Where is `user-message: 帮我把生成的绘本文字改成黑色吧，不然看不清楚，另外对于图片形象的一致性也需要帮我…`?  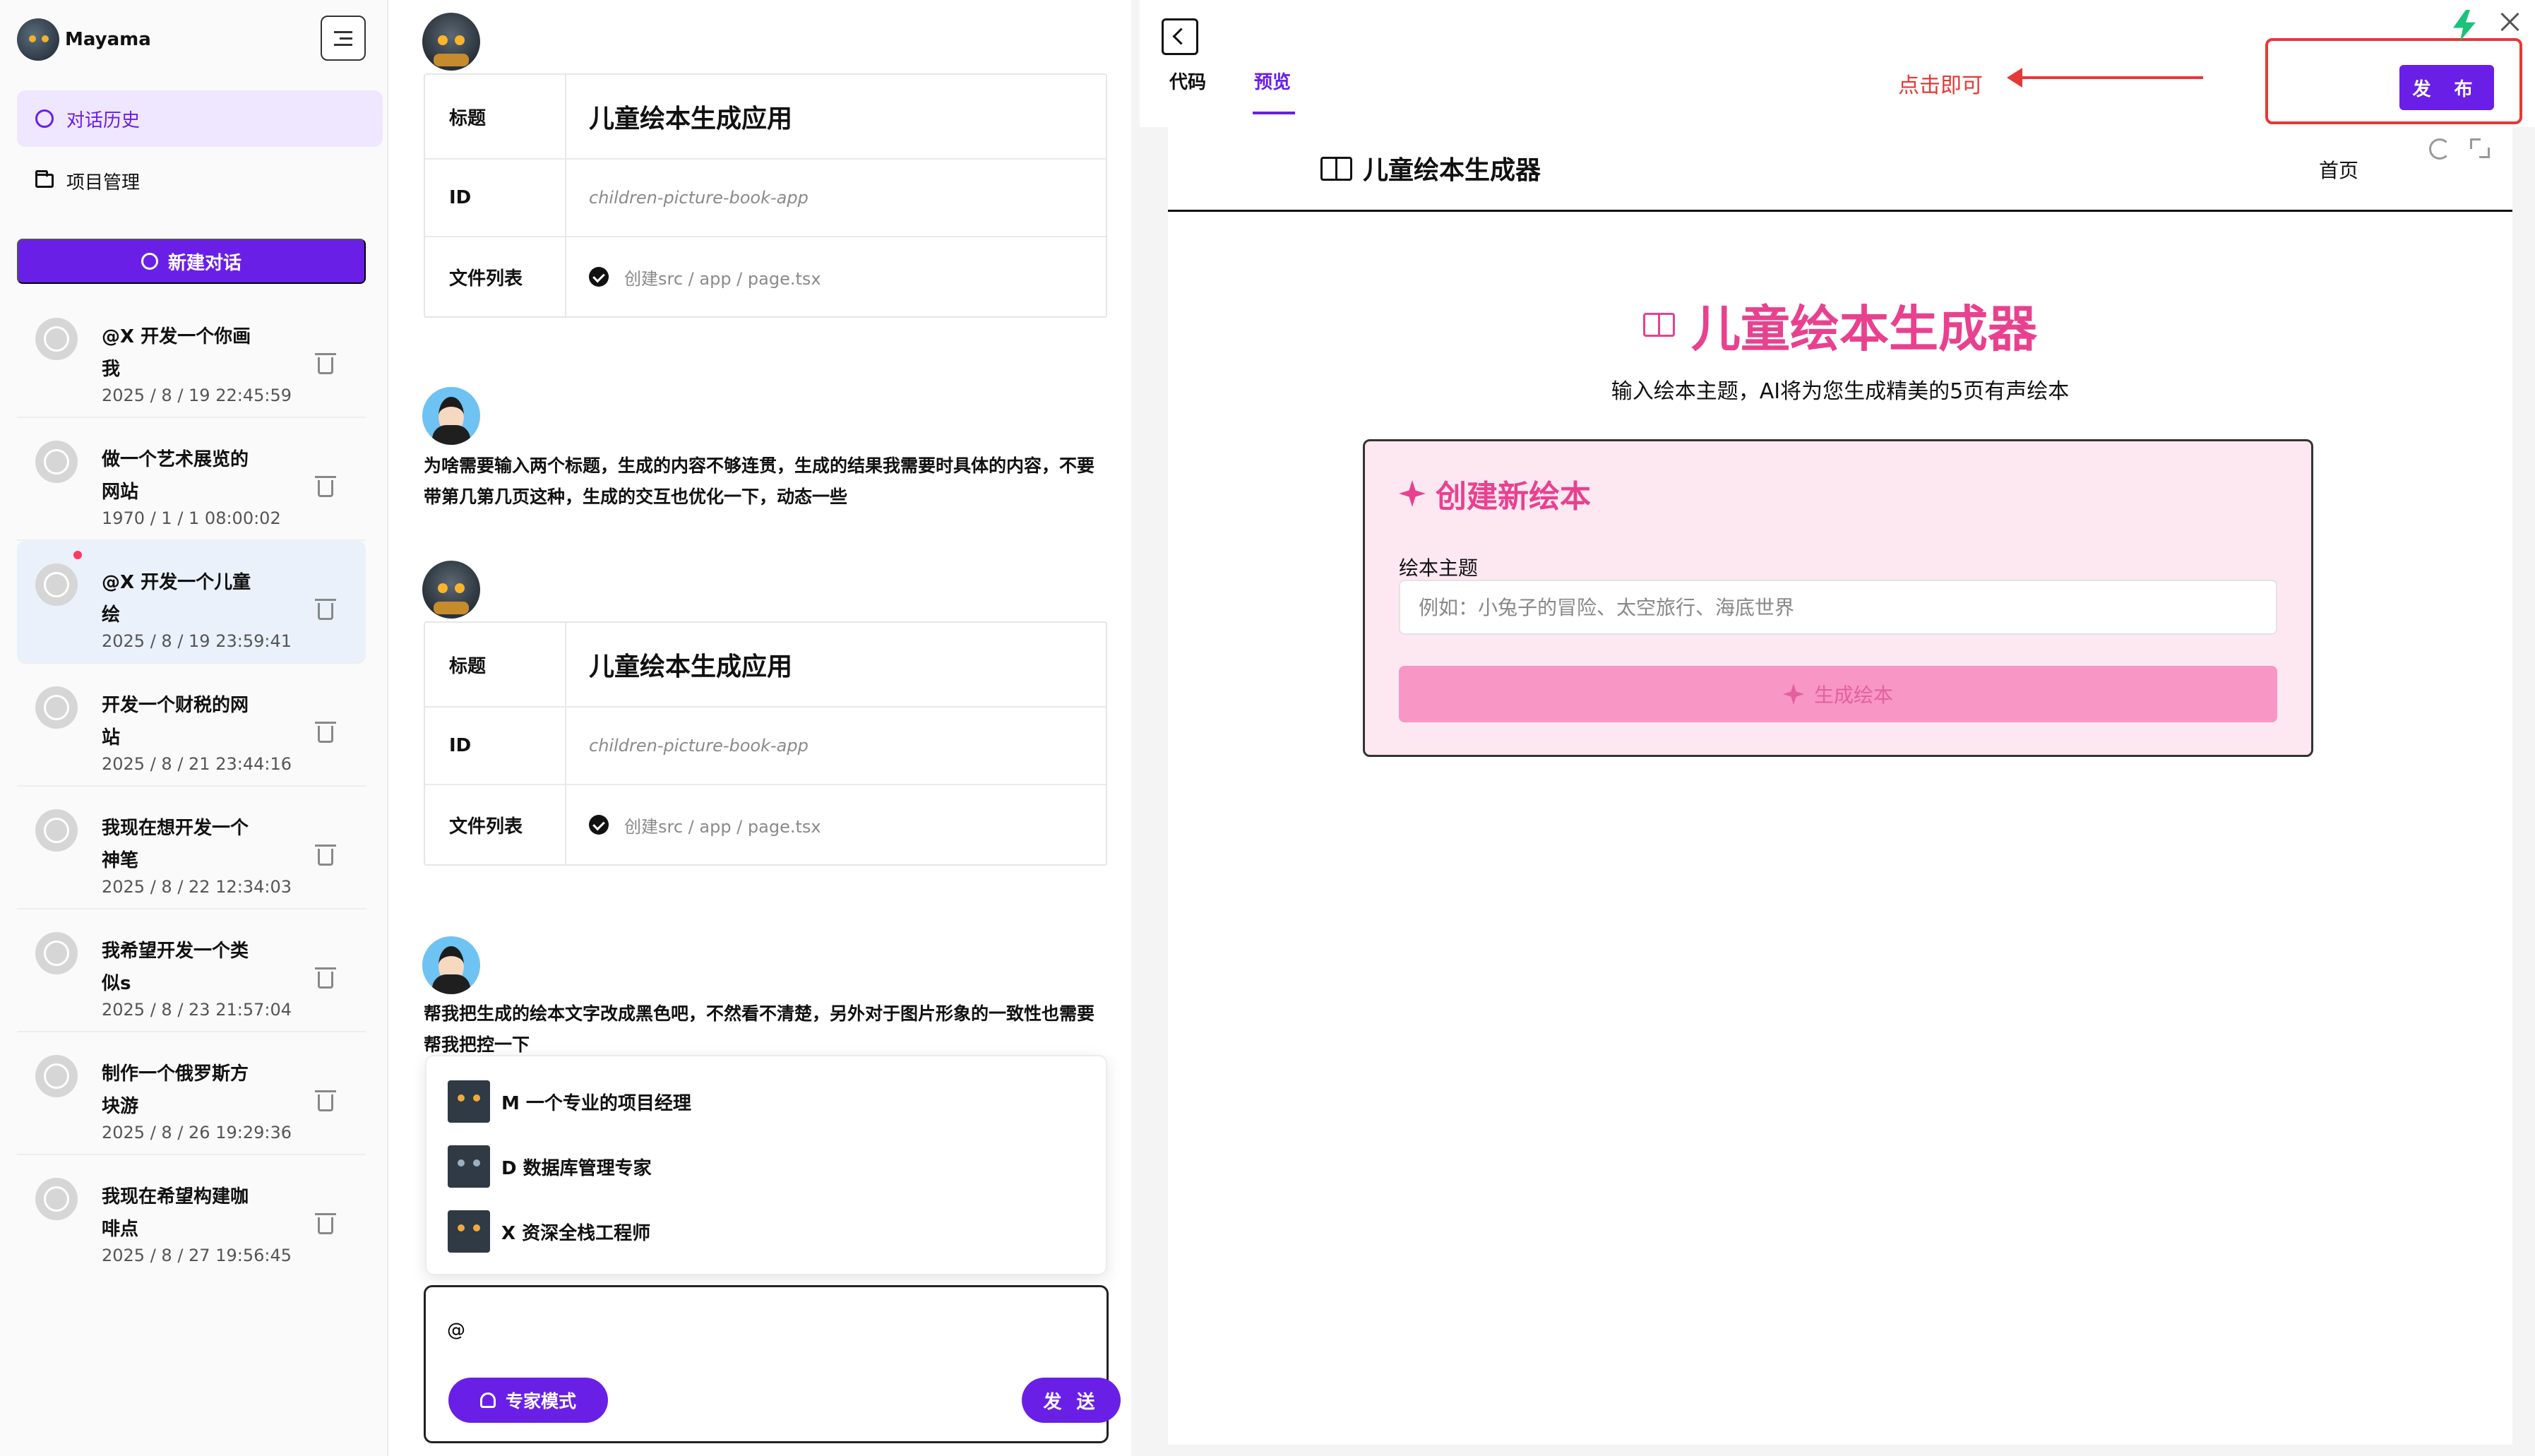 user-message: 帮我把生成的绘本文字改成黑色吧，不然看不清楚，另外对于图片形象的一致性也需要帮我… is located at coordinates (759, 1029).